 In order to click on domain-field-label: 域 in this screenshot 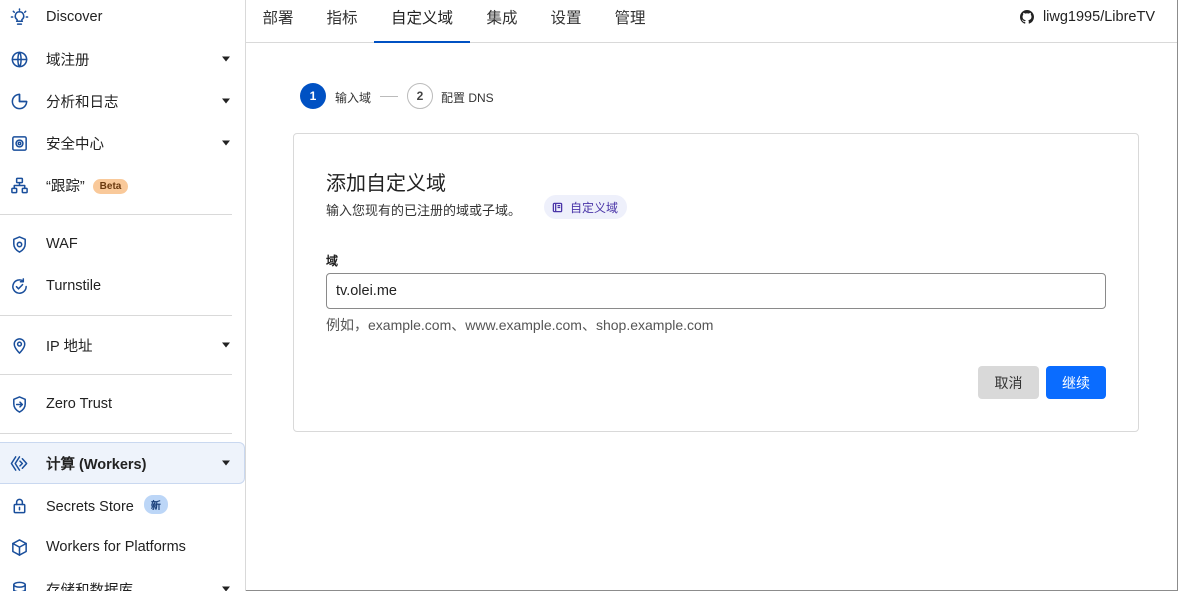, I will do `click(332, 261)`.